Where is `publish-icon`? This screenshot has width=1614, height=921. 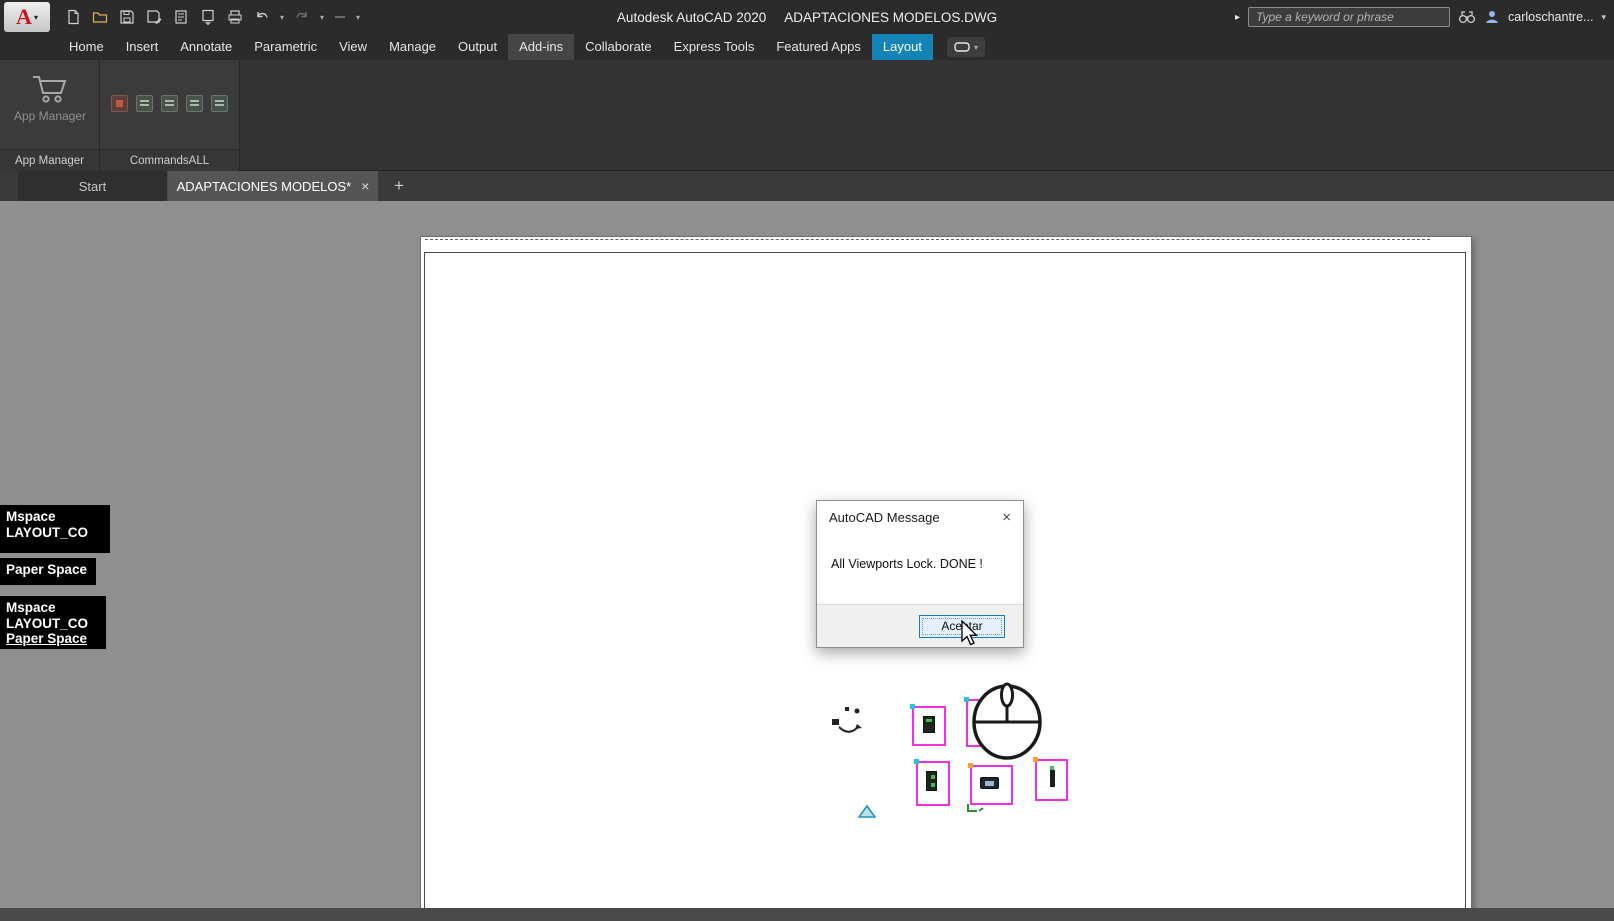
publish-icon is located at coordinates (208, 17).